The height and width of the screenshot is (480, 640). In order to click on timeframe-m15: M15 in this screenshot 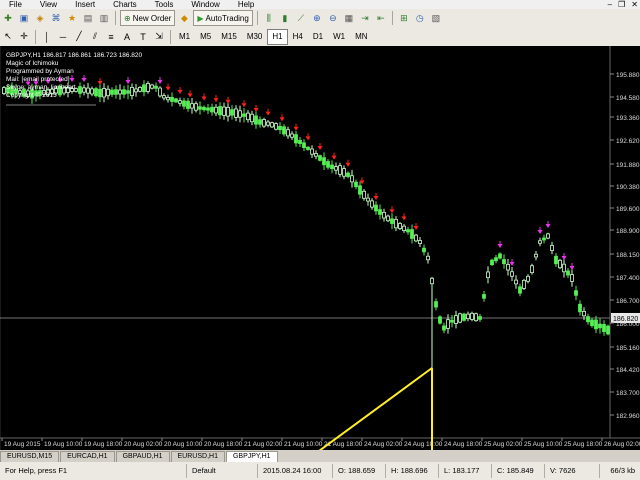, I will do `click(229, 37)`.